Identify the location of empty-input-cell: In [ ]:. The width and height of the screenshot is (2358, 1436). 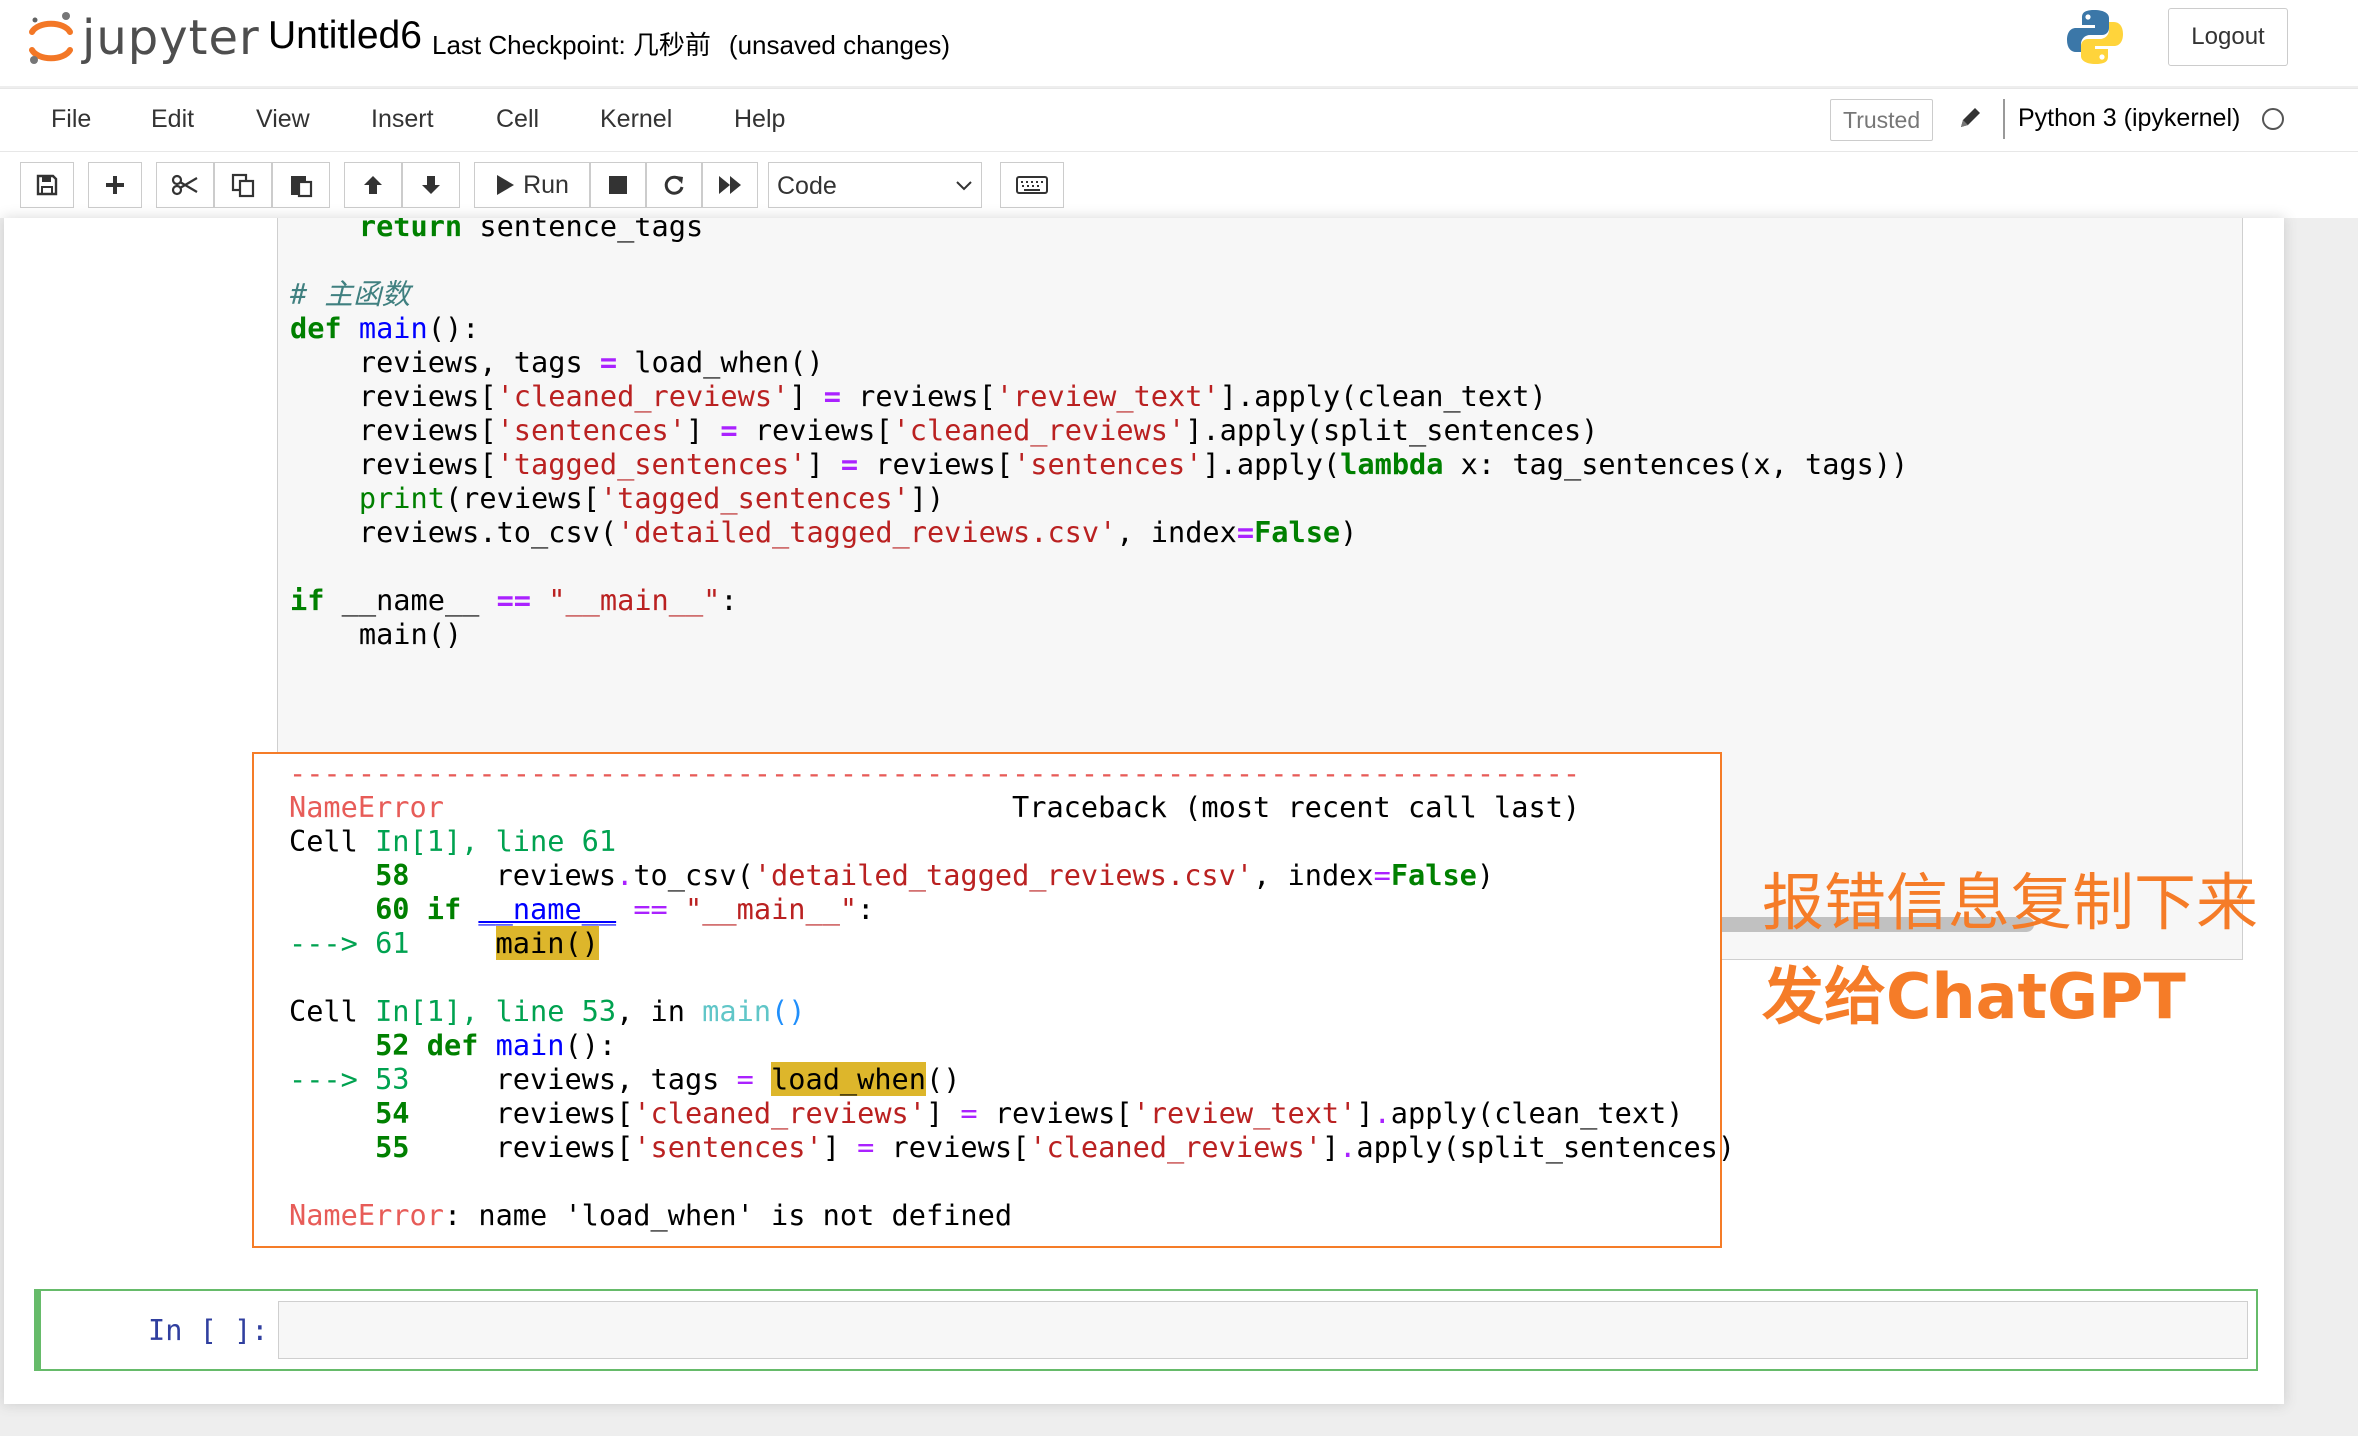
(1146, 1330).